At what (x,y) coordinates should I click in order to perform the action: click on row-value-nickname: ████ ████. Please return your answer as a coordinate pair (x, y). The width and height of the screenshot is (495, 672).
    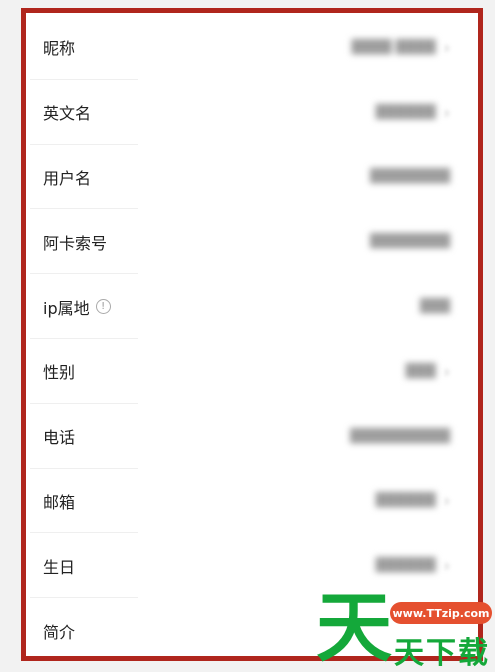
    Looking at the image, I should click on (393, 47).